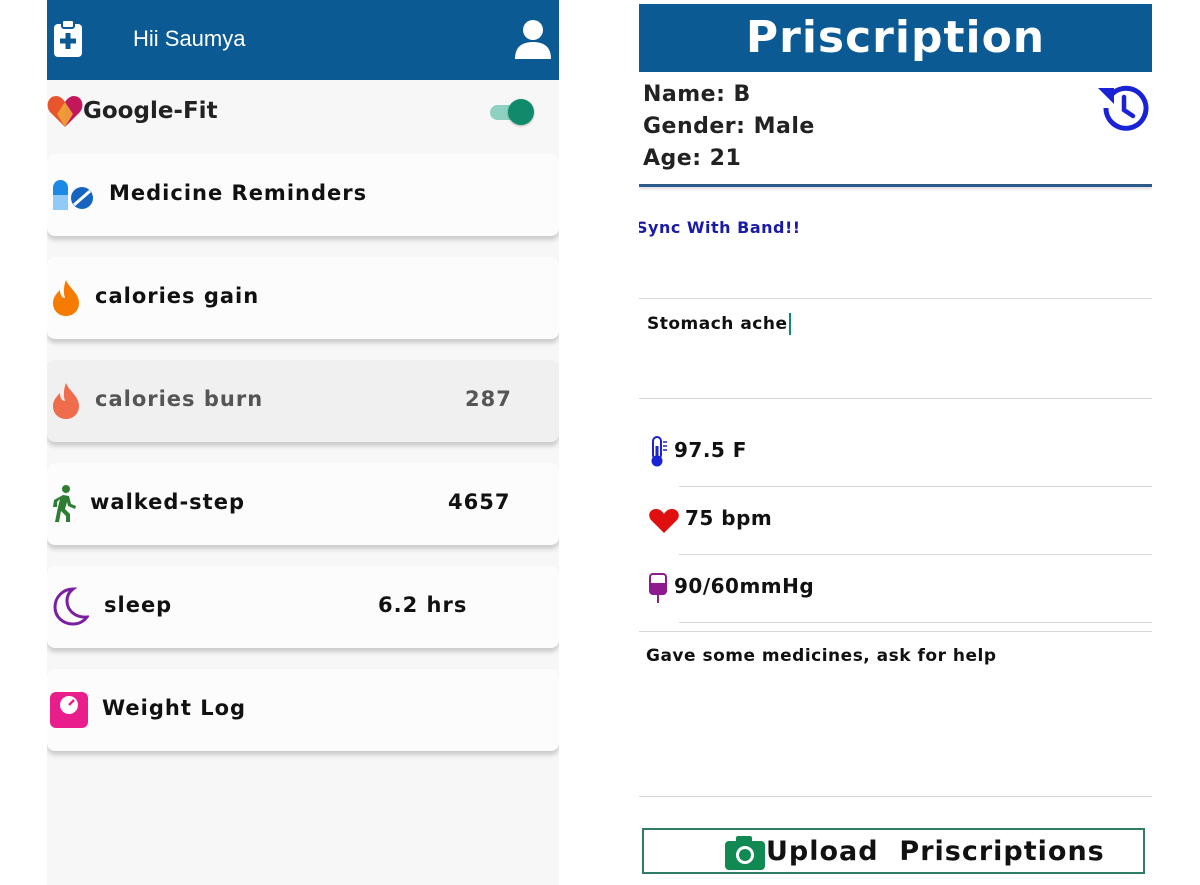 This screenshot has height=885, width=1200. Describe the element at coordinates (303, 298) in the screenshot. I see `calories-gain-card: calories gain` at that location.